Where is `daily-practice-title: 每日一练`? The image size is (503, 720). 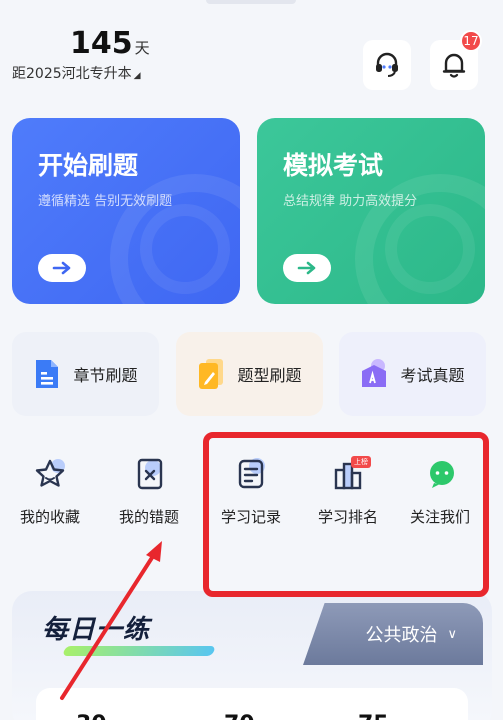
daily-practice-title: 每日一练 is located at coordinates (96, 630).